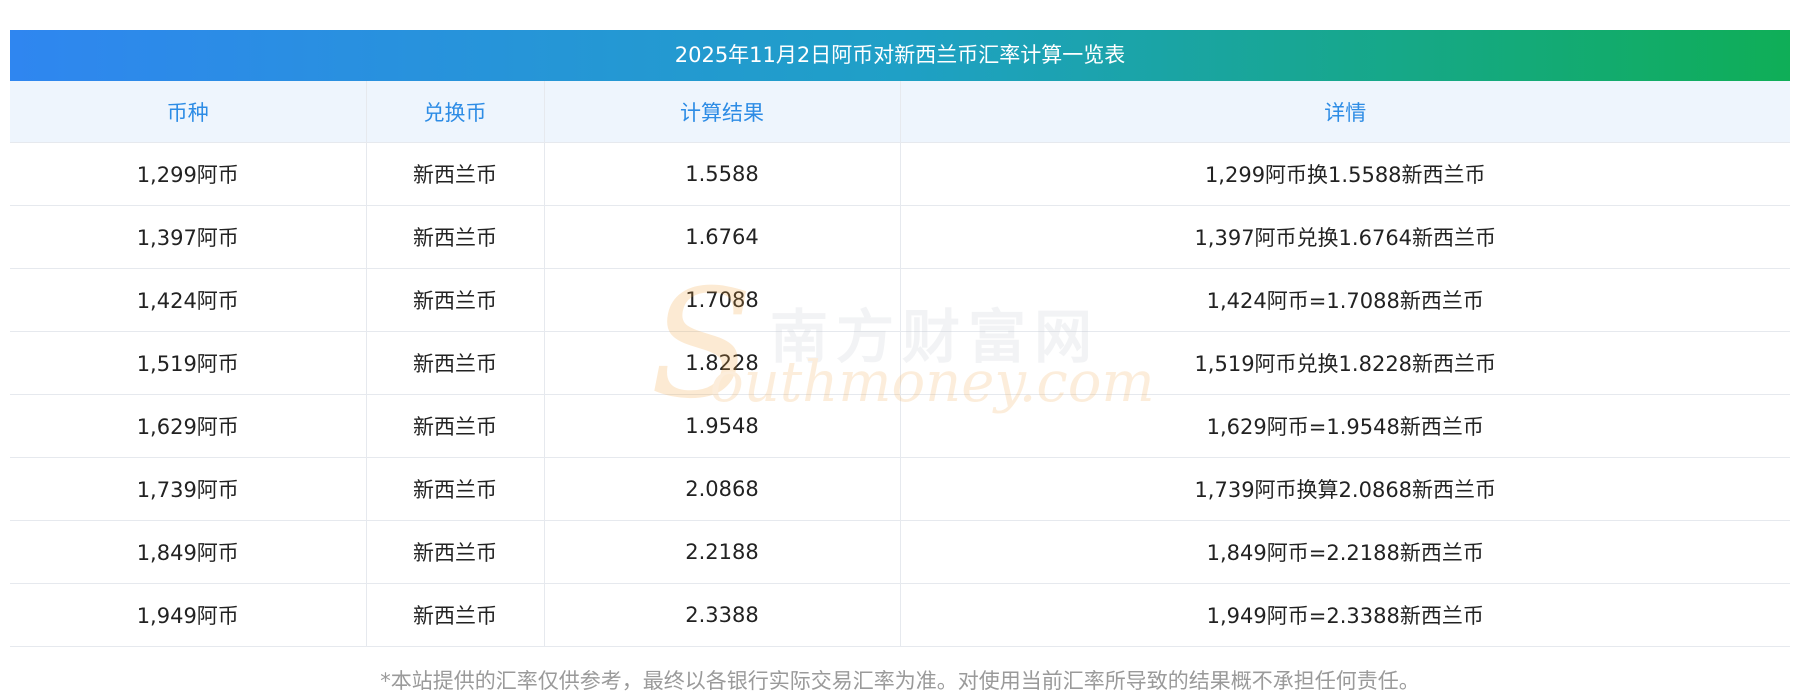 The height and width of the screenshot is (697, 1800). What do you see at coordinates (900, 55) in the screenshot?
I see `table-title: 2025年11月2日阿币对新西兰币汇率计算一览表` at bounding box center [900, 55].